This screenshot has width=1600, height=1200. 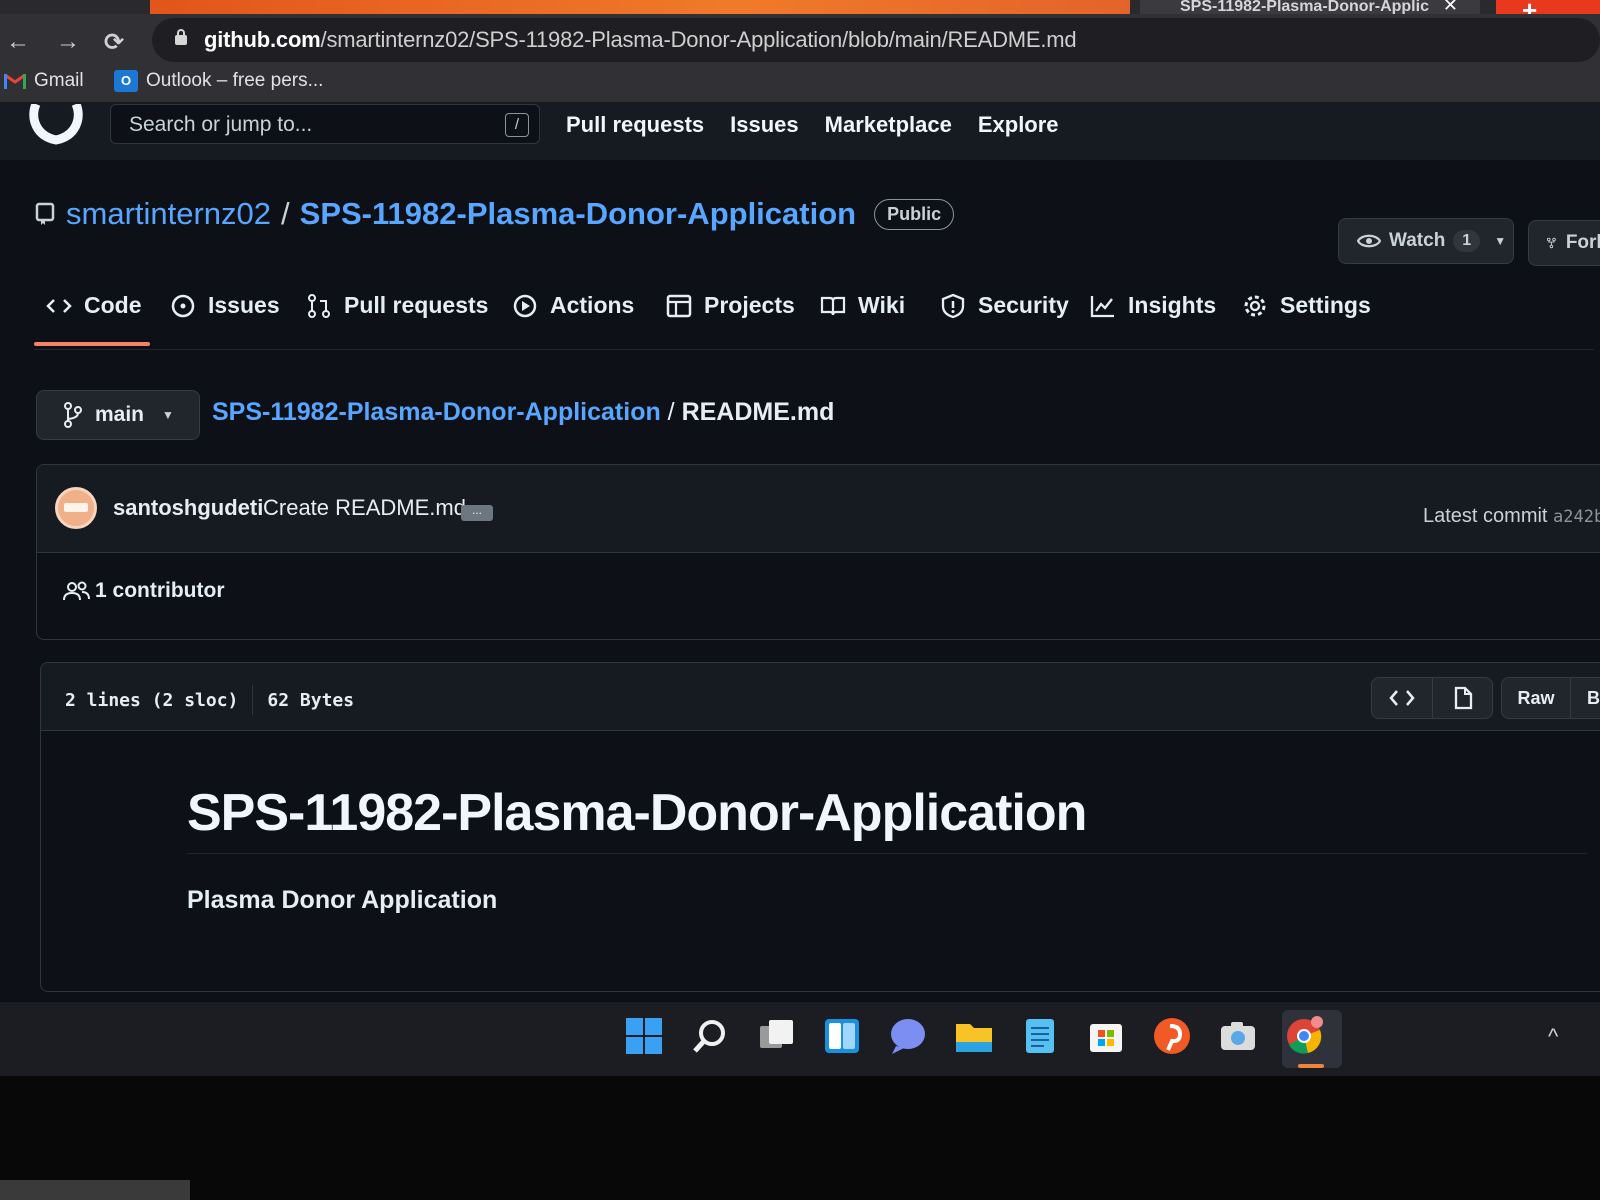 I want to click on file-info: 2 lines (2 sloc) 62 Bytes, so click(x=209, y=700).